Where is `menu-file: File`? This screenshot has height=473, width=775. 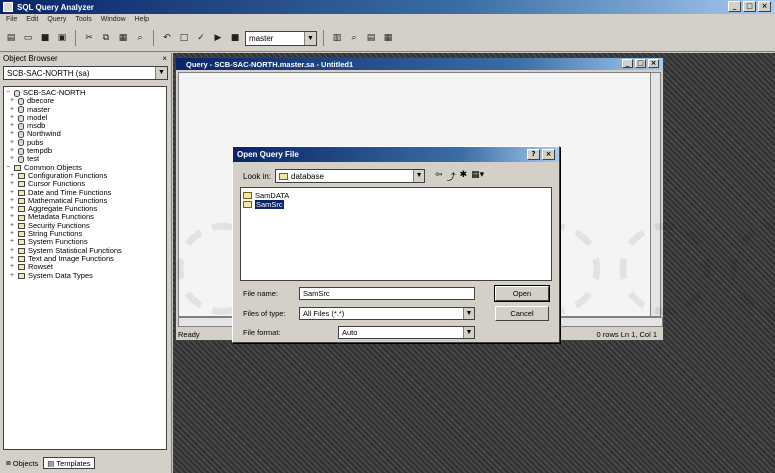 menu-file: File is located at coordinates (11, 19).